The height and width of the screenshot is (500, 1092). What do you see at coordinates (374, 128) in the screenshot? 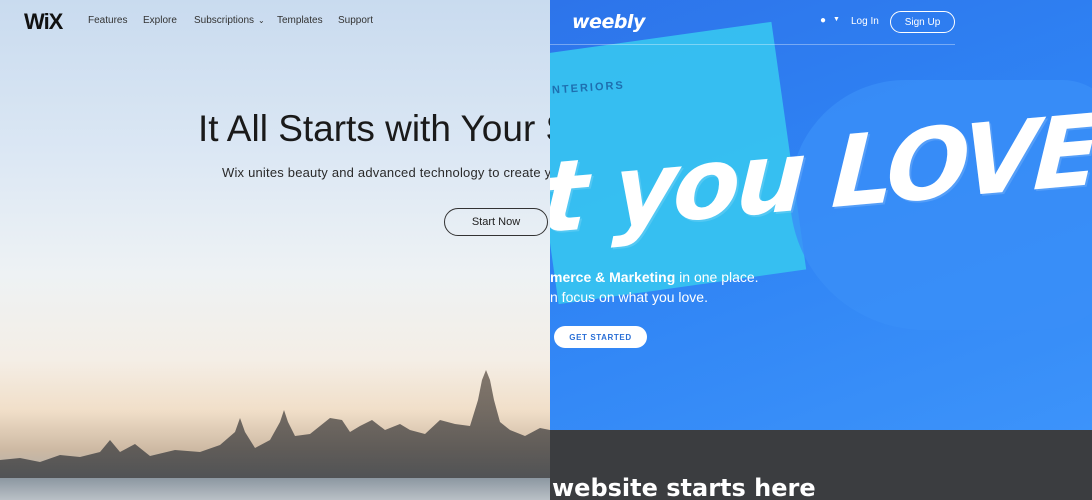
I see `hero-title: It All Starts with Your St` at bounding box center [374, 128].